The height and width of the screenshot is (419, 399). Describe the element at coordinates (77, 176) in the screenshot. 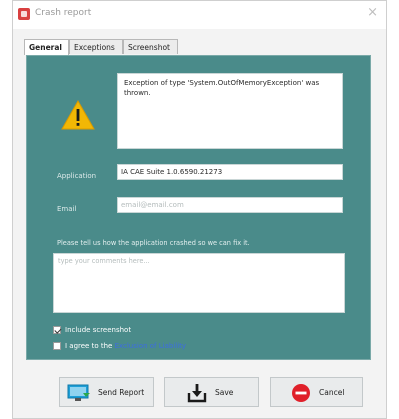

I see `application-label: Application` at that location.